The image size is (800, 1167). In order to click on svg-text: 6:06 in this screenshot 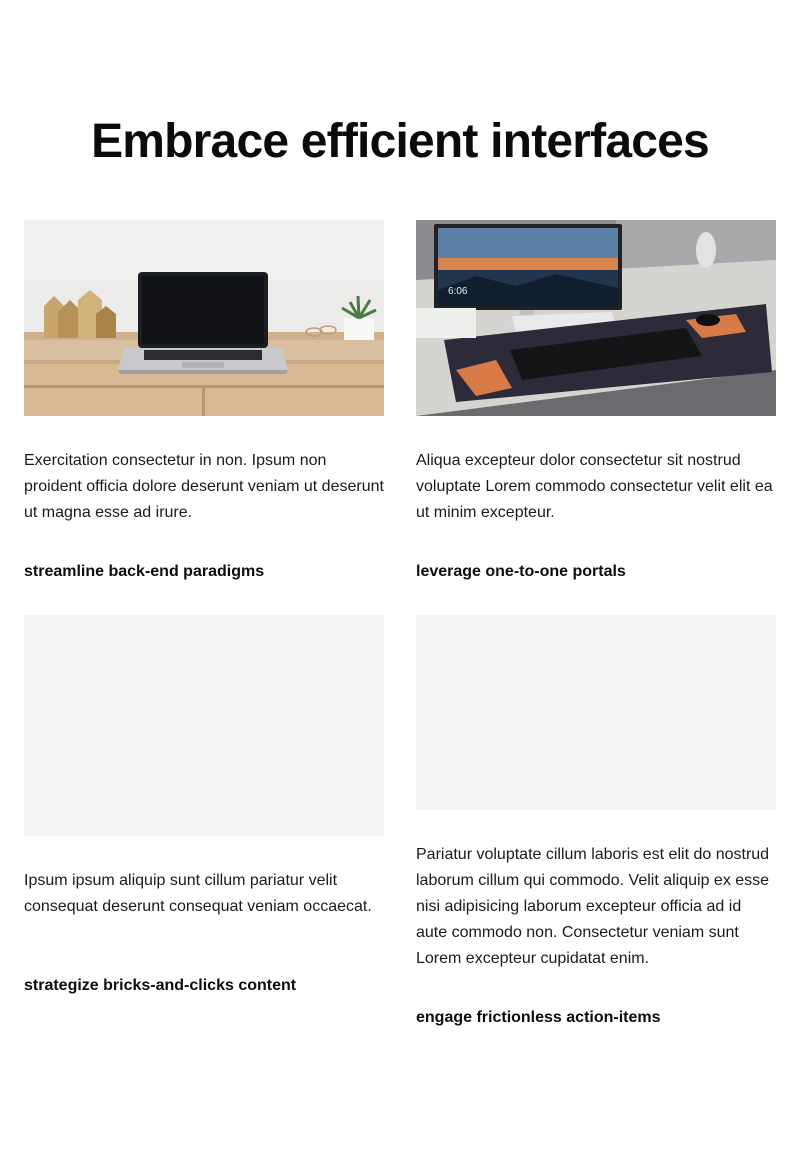, I will do `click(458, 291)`.